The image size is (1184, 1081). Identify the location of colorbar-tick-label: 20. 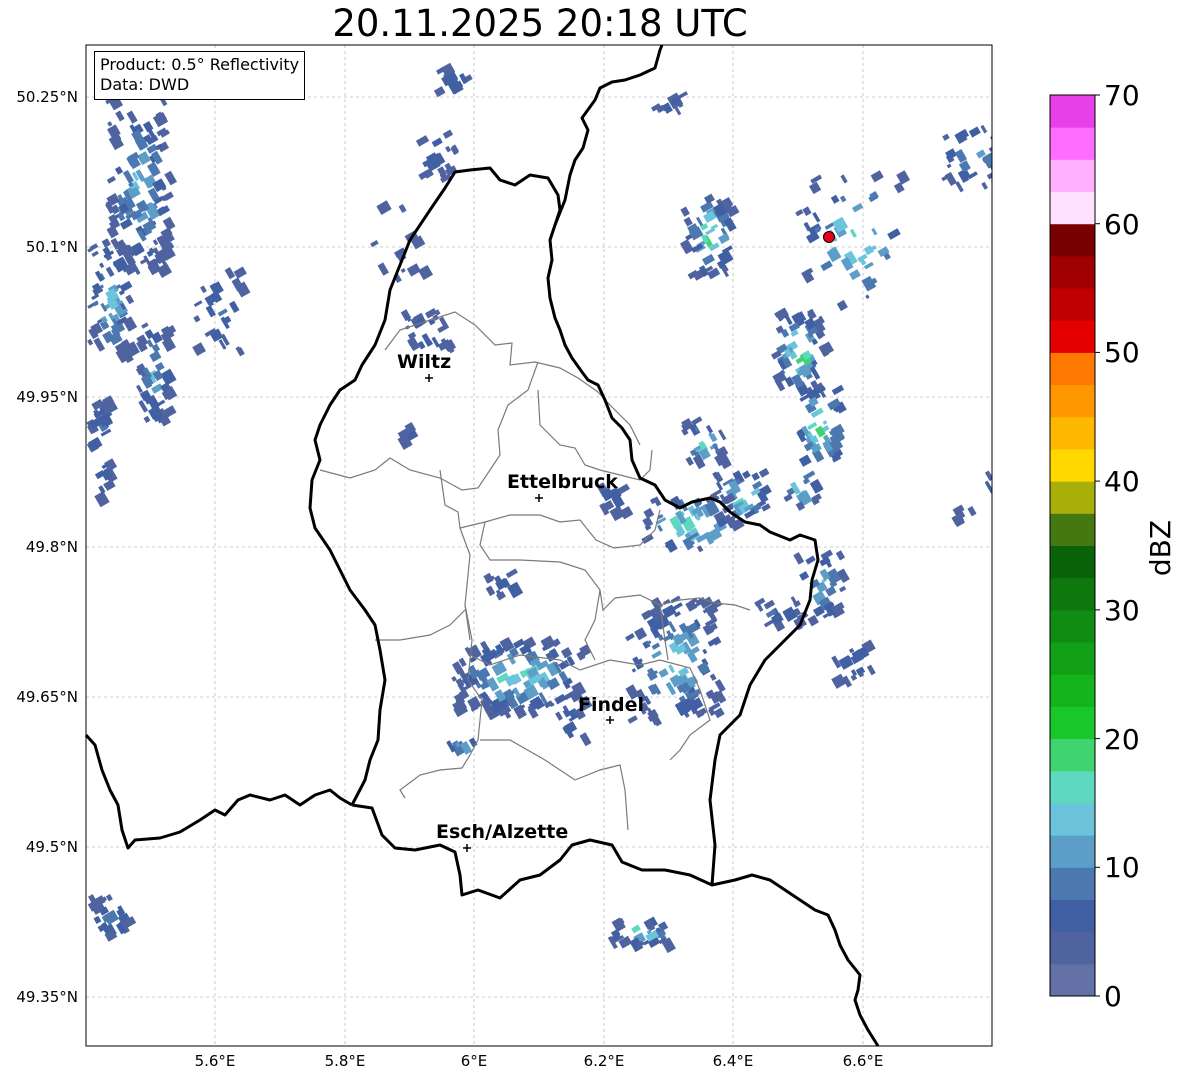
(1122, 739).